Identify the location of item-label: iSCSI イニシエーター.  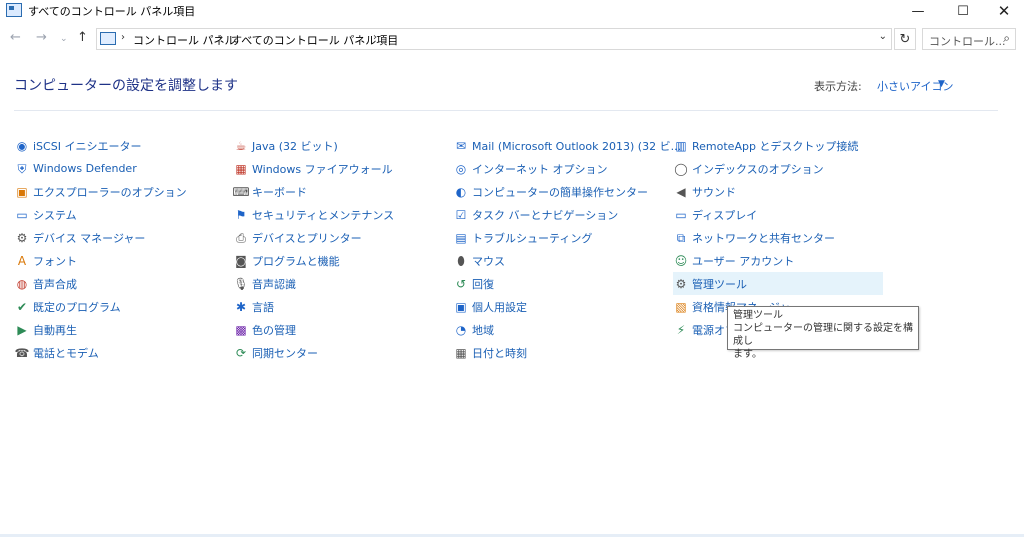
(87, 146).